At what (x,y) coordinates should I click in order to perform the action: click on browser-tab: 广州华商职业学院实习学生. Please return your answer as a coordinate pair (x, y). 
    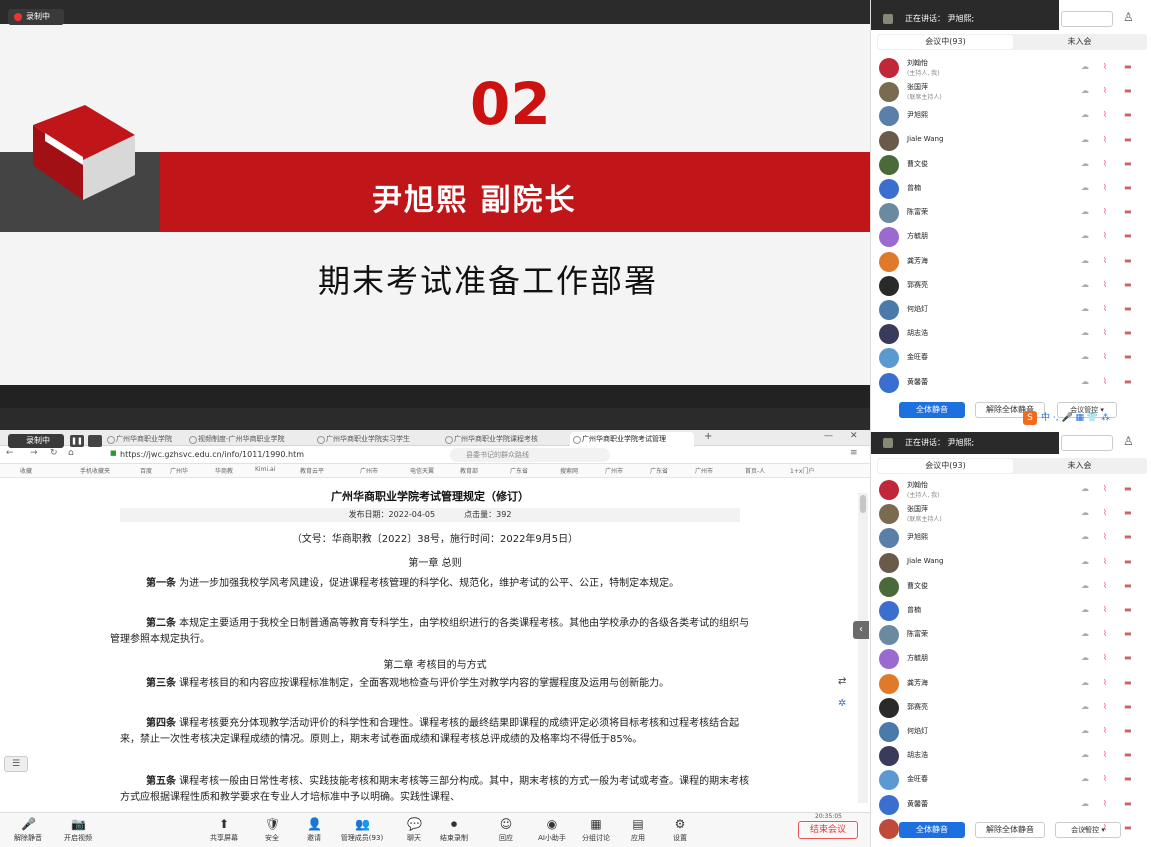
    Looking at the image, I should click on (376, 439).